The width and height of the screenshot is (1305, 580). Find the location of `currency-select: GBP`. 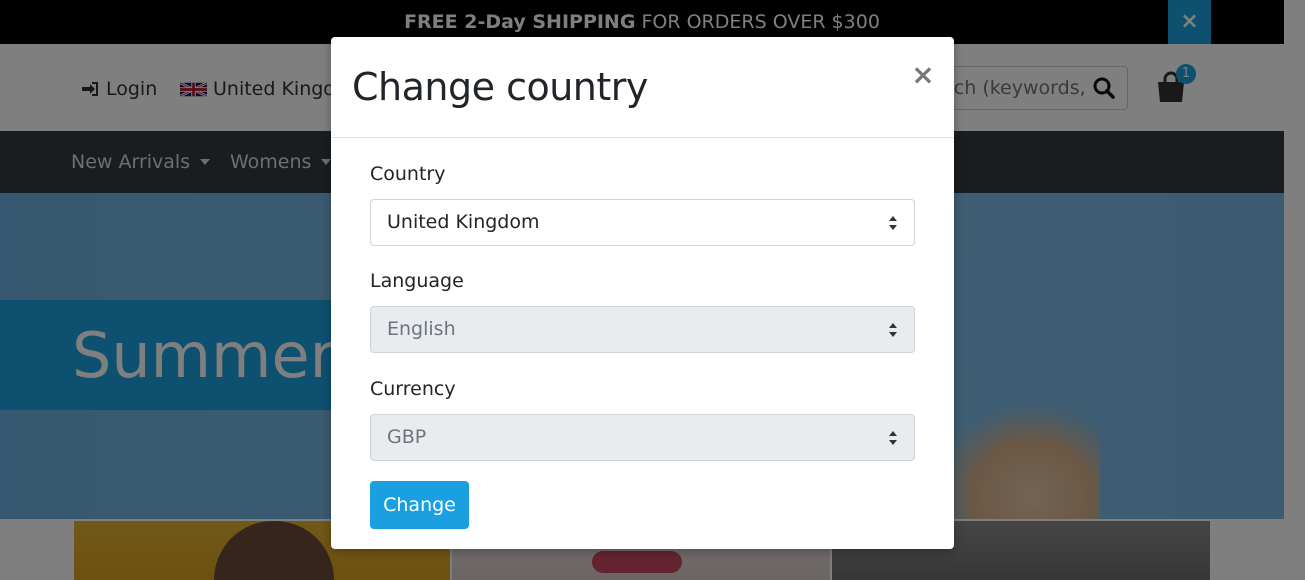

currency-select: GBP is located at coordinates (642, 437).